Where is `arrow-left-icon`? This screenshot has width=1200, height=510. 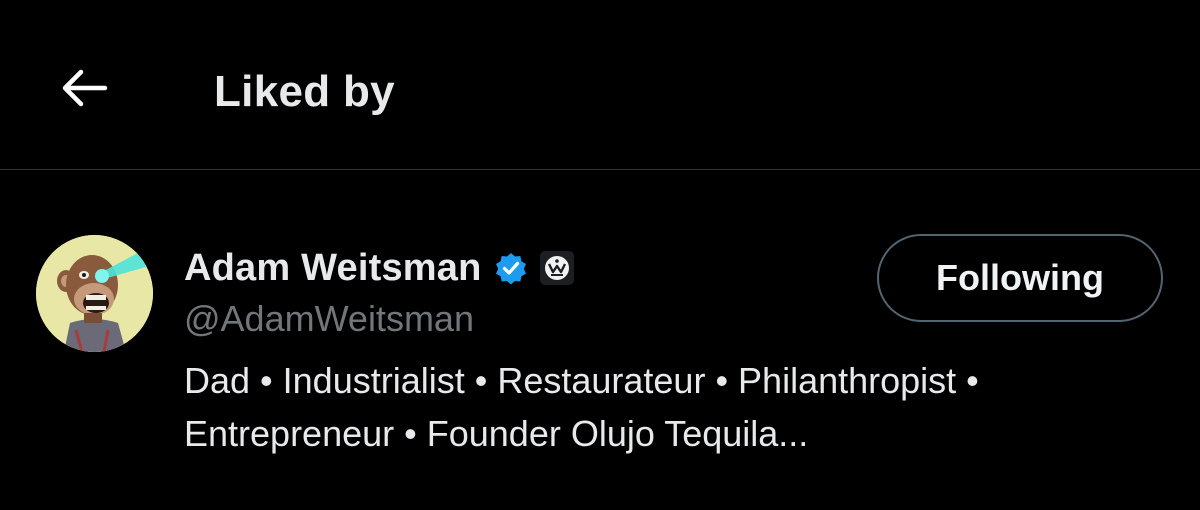 arrow-left-icon is located at coordinates (84, 90).